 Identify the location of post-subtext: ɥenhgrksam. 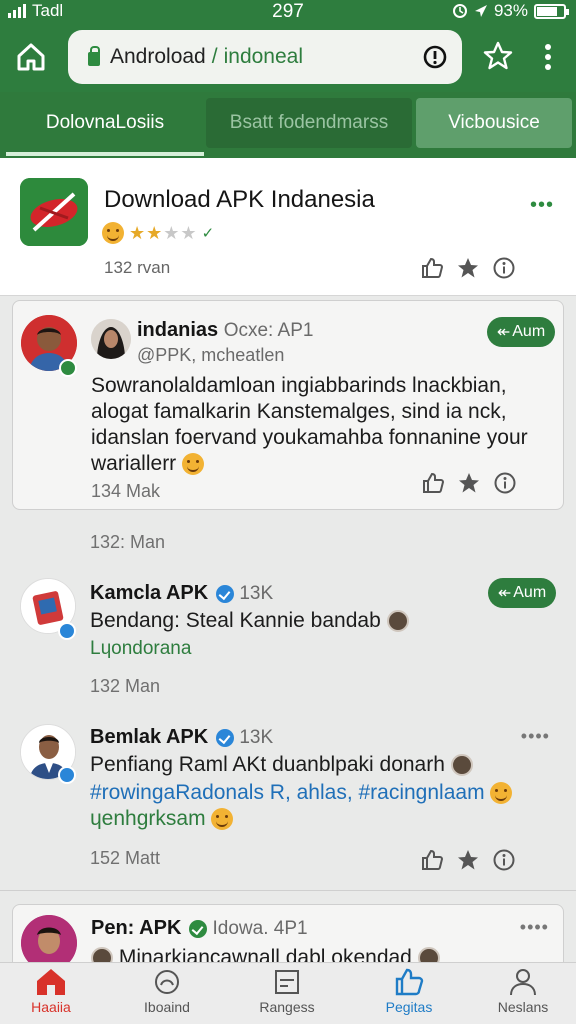
(162, 819).